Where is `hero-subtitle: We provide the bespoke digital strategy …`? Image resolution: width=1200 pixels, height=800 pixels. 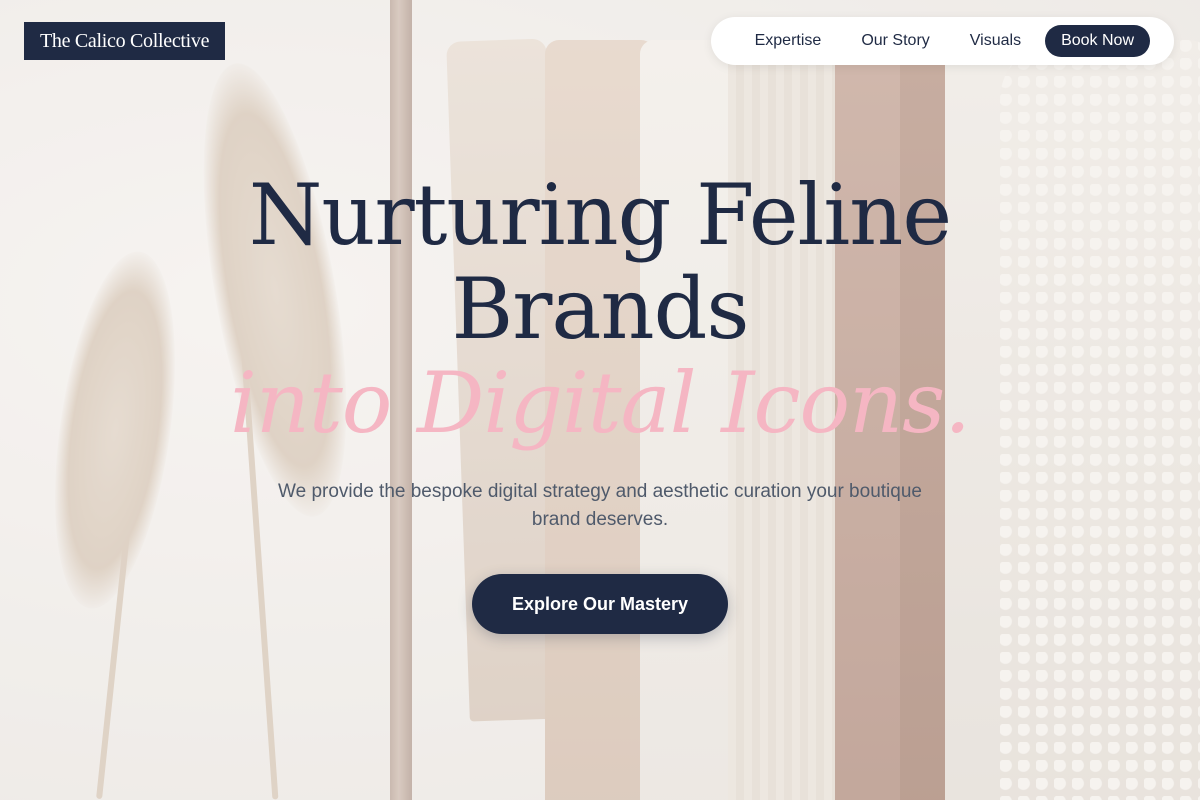
hero-subtitle: We provide the bespoke digital strategy … is located at coordinates (600, 505).